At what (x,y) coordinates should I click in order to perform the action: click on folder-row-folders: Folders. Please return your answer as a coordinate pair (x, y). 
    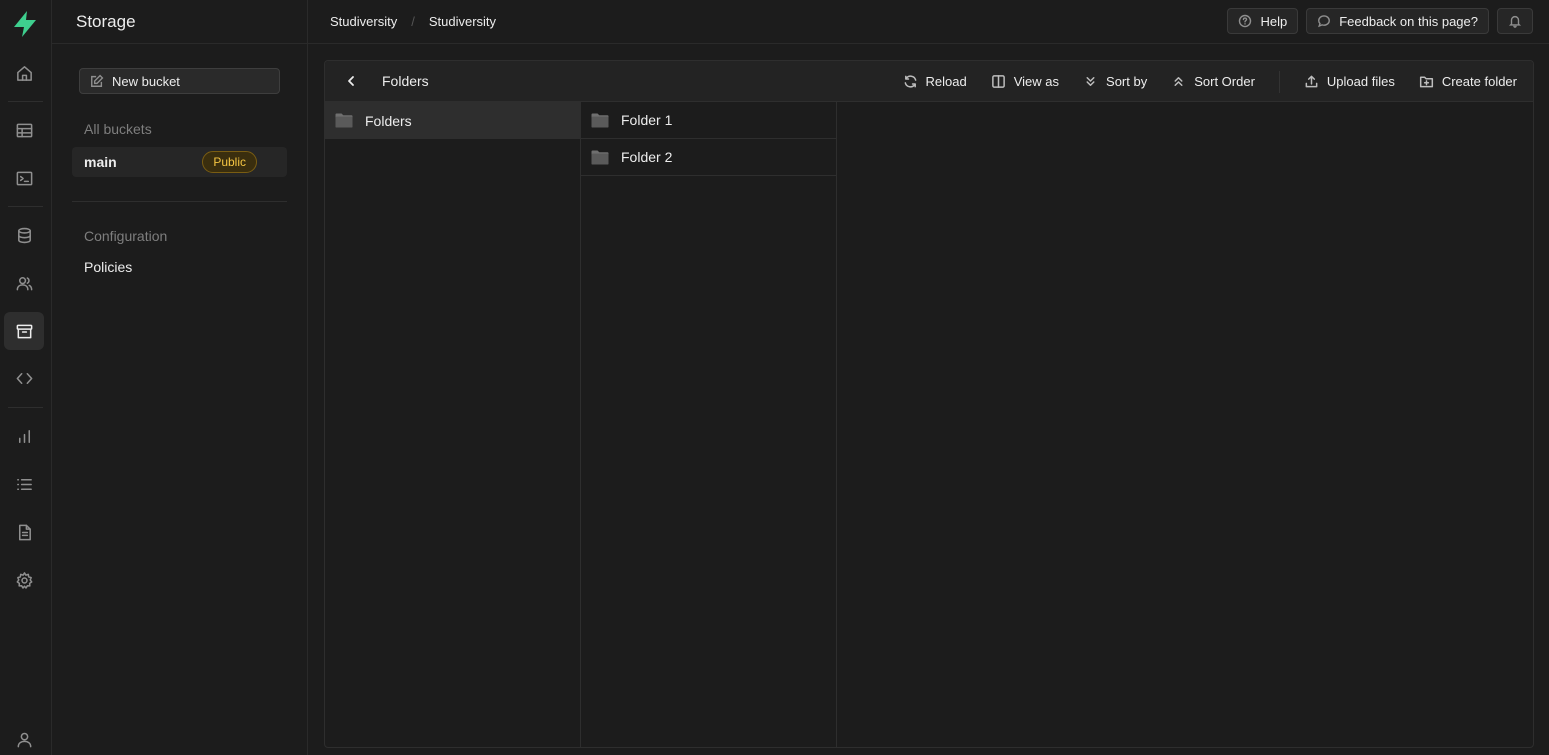
    Looking at the image, I should click on (452, 120).